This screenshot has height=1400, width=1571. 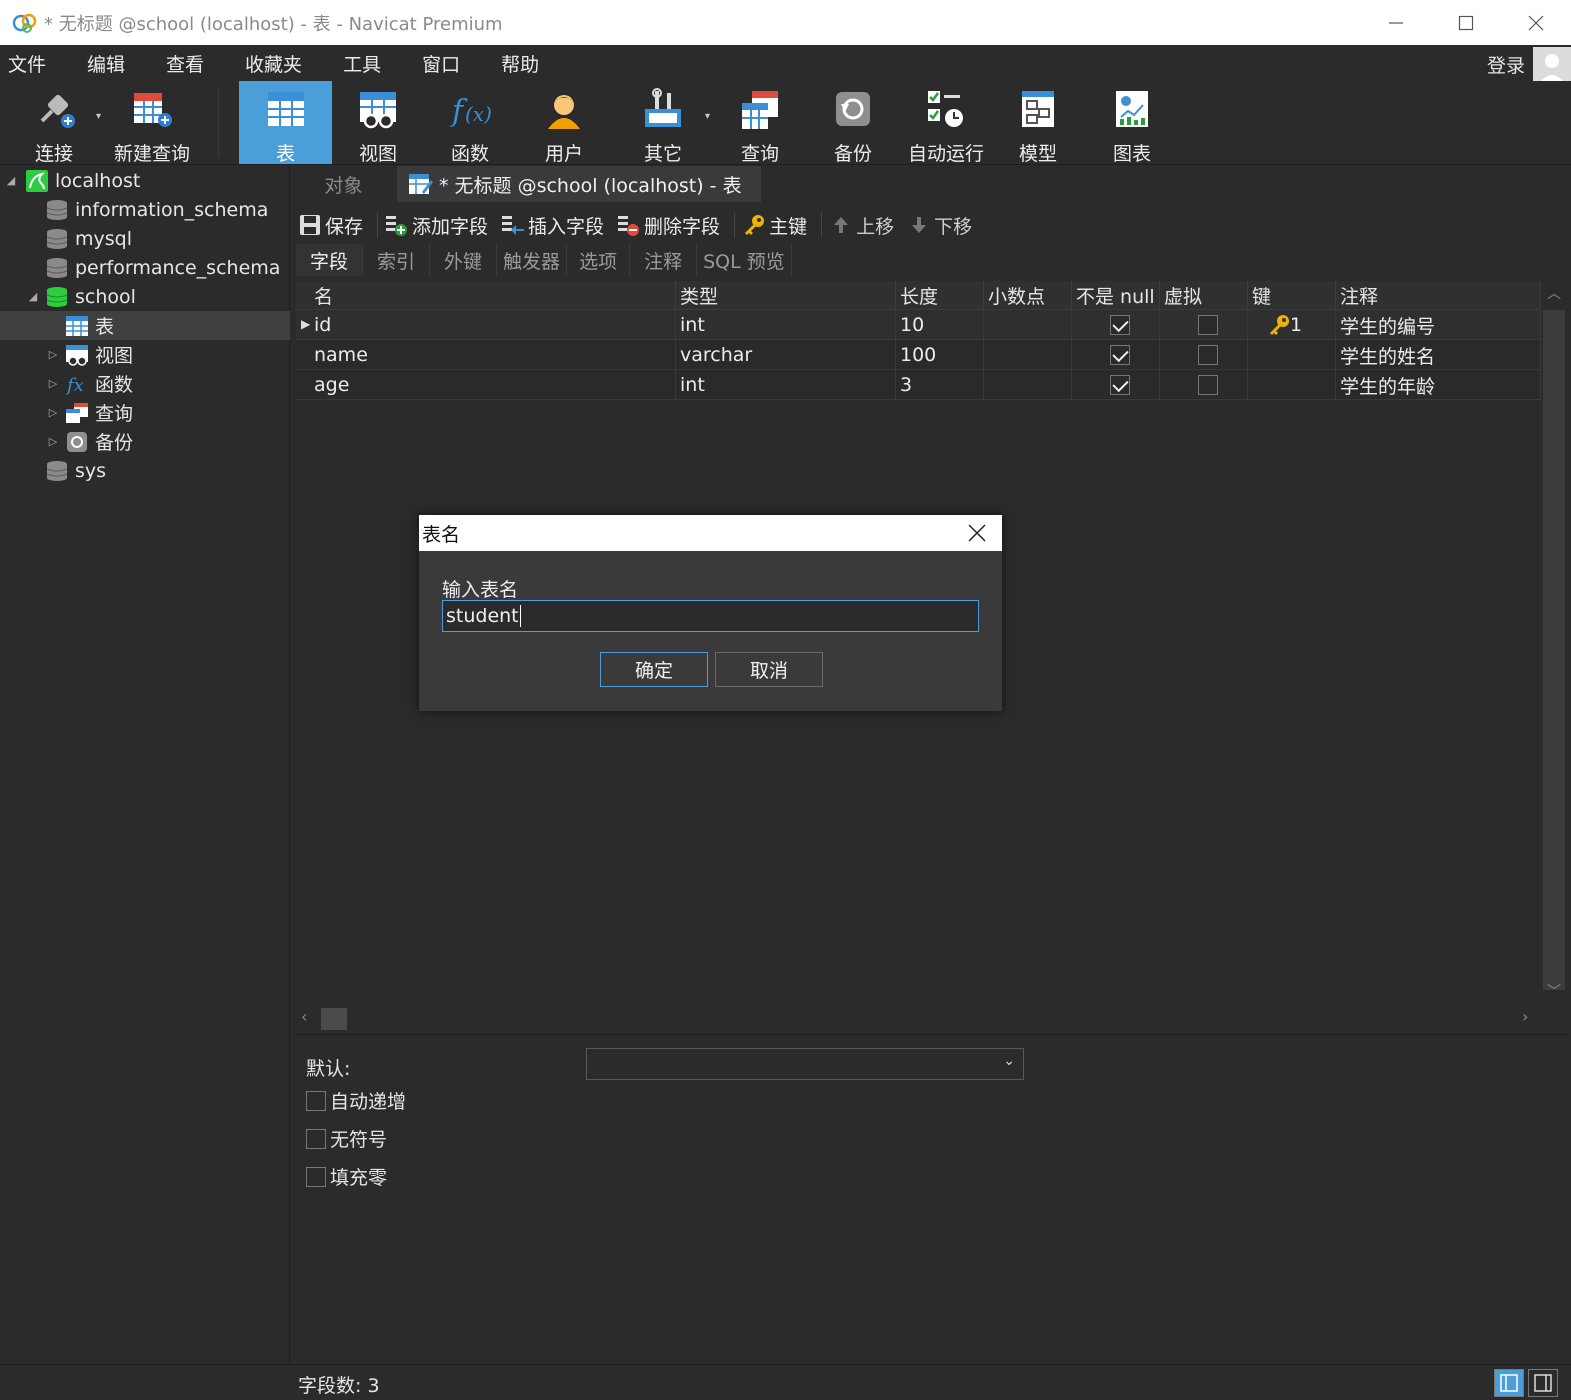 I want to click on table-row: ▶ id int 10 1 学生的编号, so click(x=918, y=325).